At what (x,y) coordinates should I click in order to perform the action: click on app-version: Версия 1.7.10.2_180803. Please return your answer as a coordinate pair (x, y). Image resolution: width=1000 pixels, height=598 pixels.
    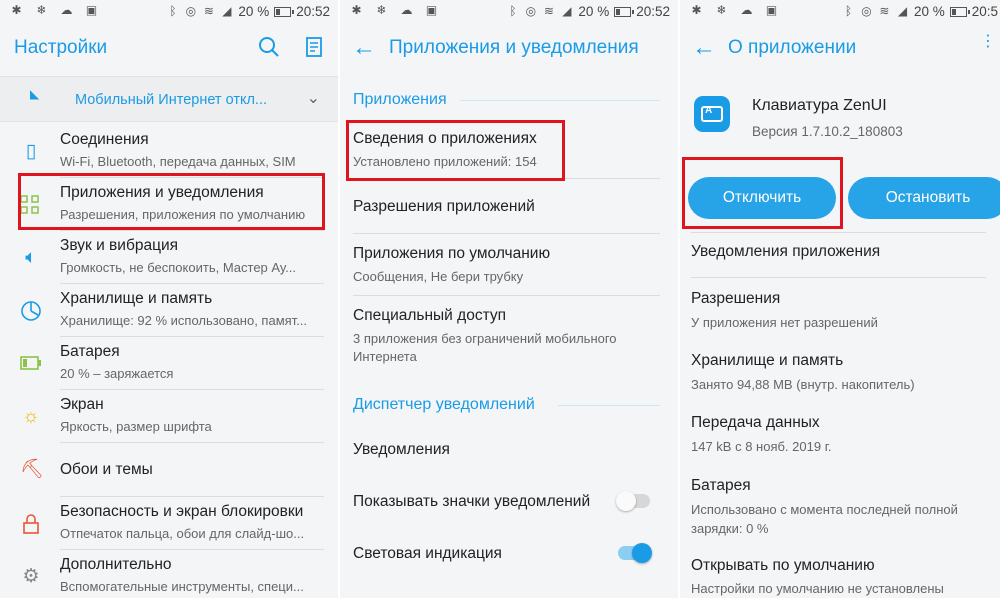
    Looking at the image, I should click on (827, 131).